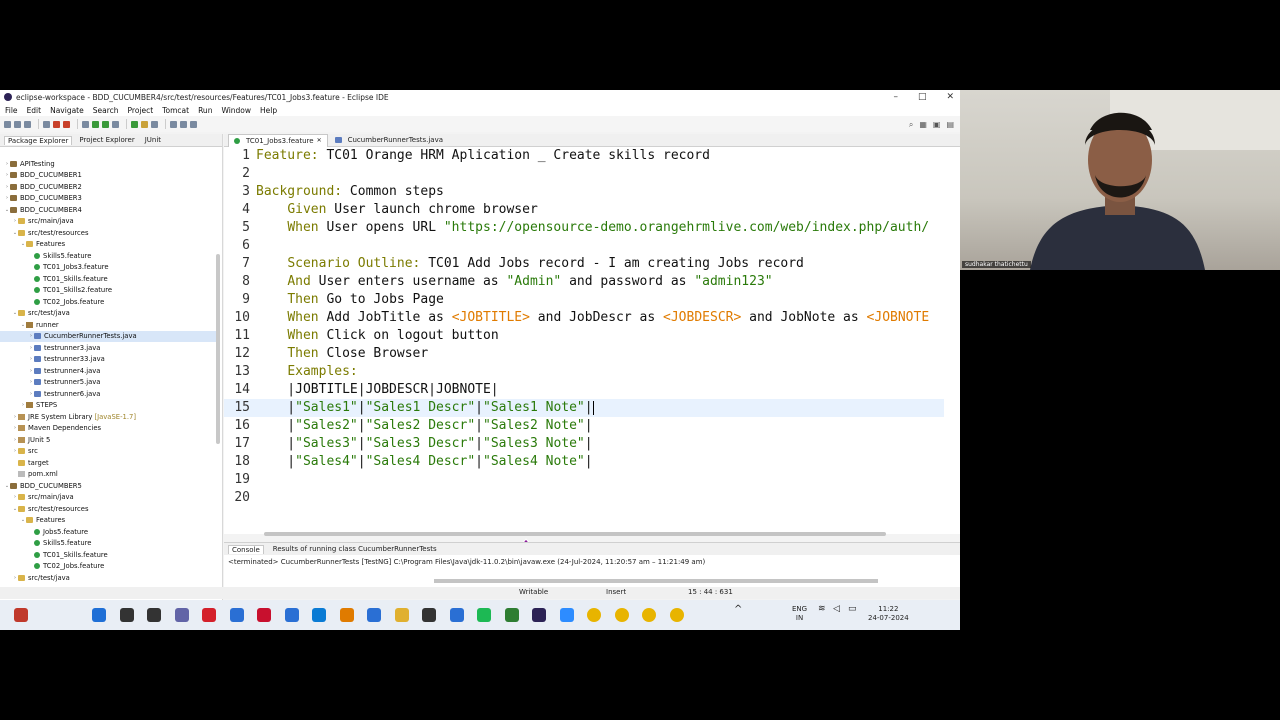 This screenshot has width=1280, height=720. I want to click on menu-run: Run, so click(205, 110).